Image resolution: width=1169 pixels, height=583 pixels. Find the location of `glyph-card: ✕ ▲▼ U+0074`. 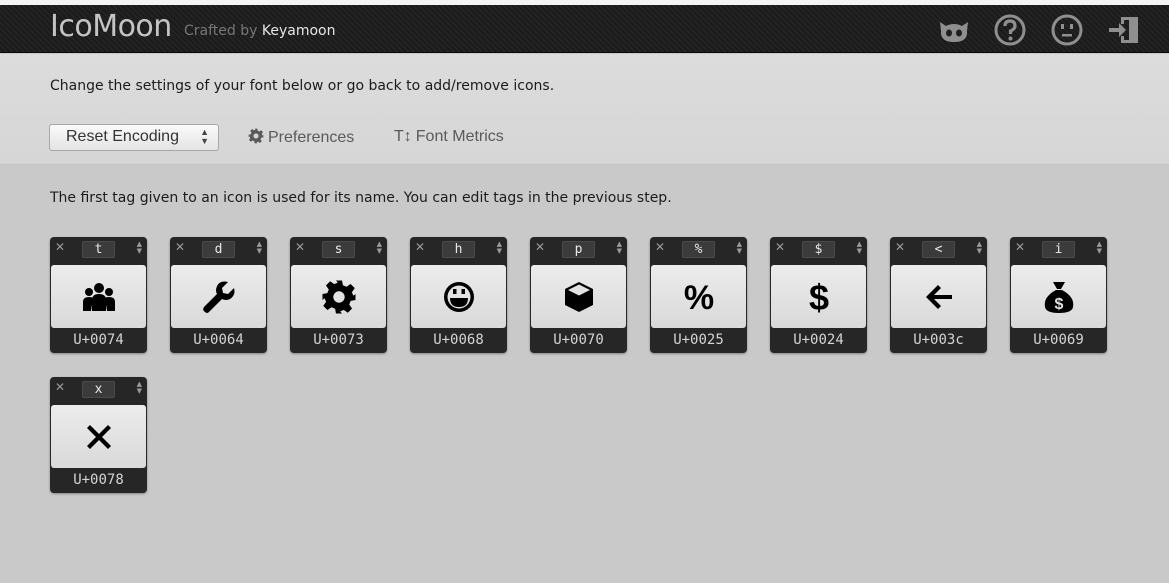

glyph-card: ✕ ▲▼ U+0074 is located at coordinates (98, 295).